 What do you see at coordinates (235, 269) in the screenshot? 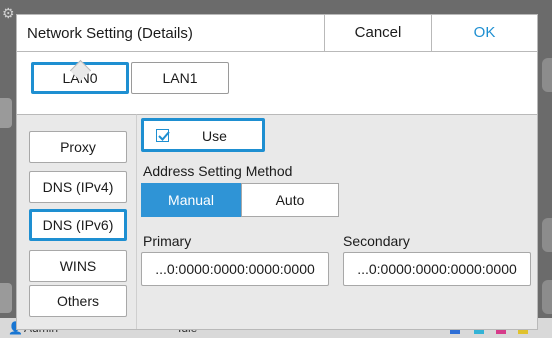
I see `primary-address-field: ...0:0000:0000:0000:0000` at bounding box center [235, 269].